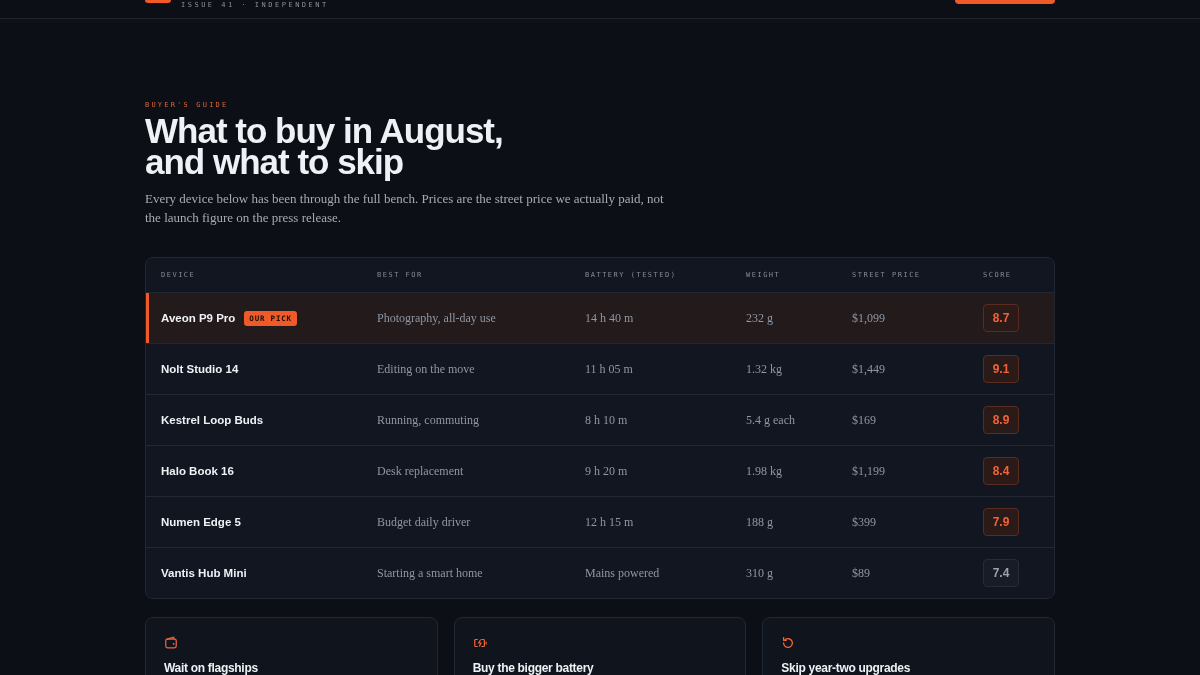 This screenshot has width=1200, height=675. What do you see at coordinates (760, 573) in the screenshot?
I see `table-cell-text: 310 g` at bounding box center [760, 573].